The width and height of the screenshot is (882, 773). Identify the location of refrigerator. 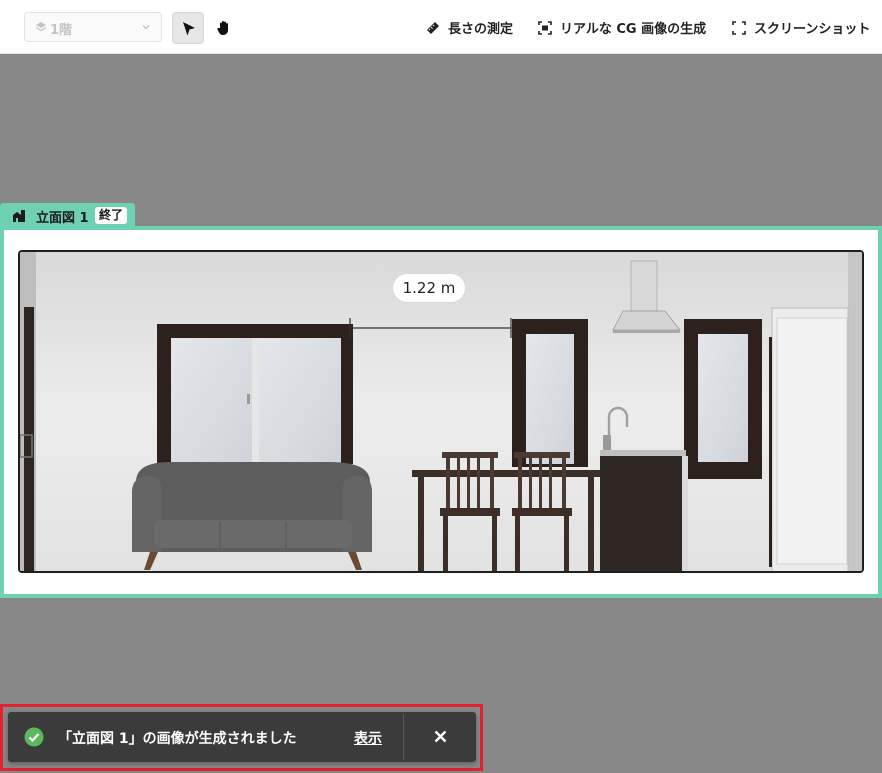
(809, 439).